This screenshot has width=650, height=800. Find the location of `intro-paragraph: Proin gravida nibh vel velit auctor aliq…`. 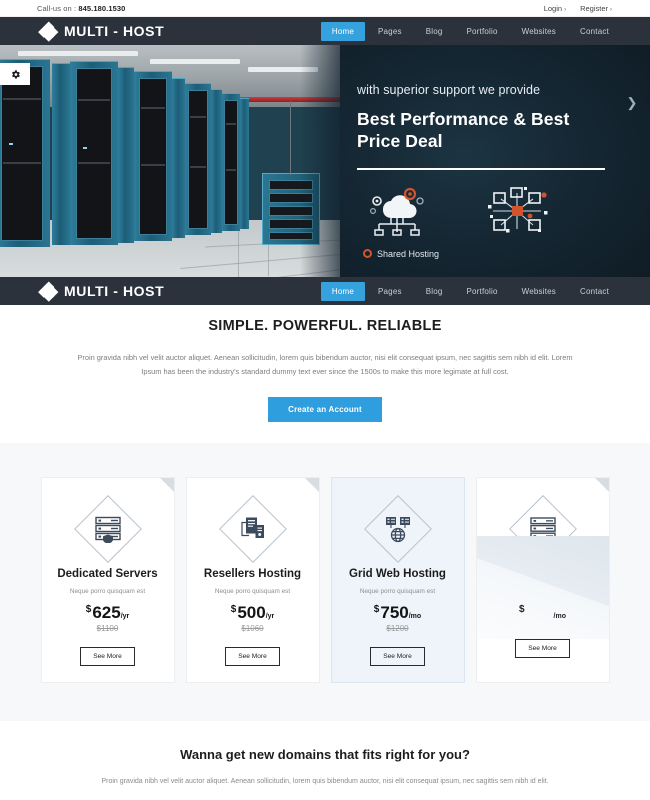

intro-paragraph: Proin gravida nibh vel velit auctor aliq… is located at coordinates (325, 365).